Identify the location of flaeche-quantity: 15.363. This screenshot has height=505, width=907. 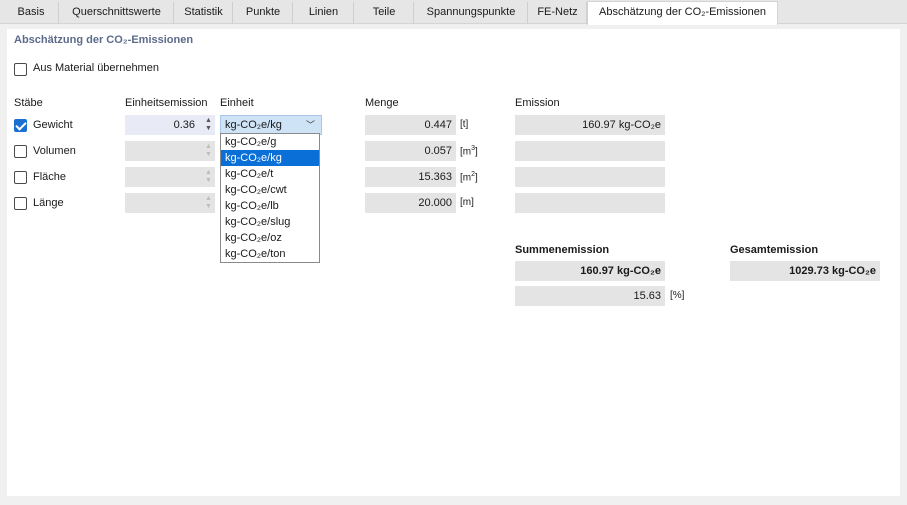
(410, 177).